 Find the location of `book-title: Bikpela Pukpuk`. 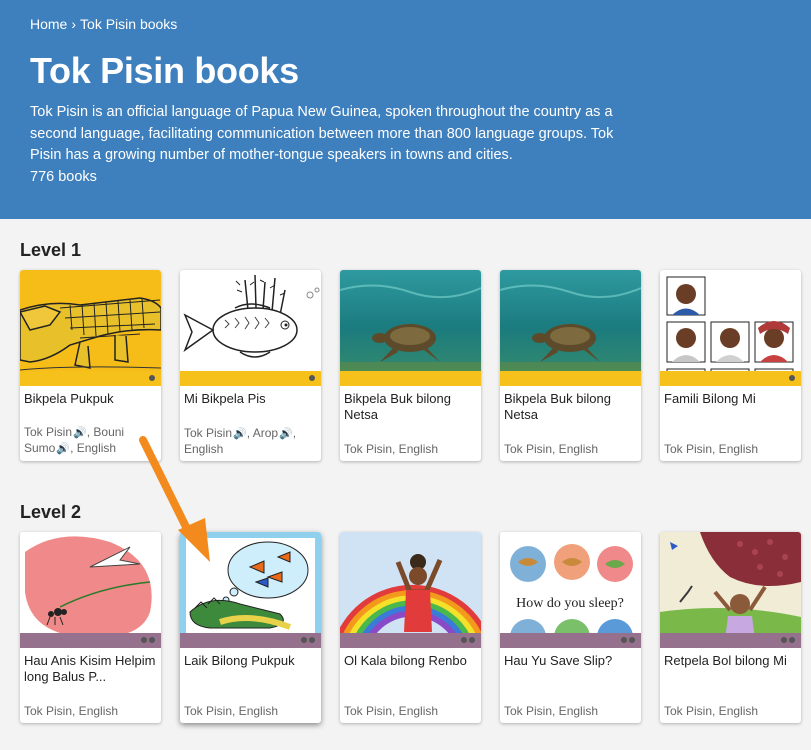

book-title: Bikpela Pukpuk is located at coordinates (69, 398).